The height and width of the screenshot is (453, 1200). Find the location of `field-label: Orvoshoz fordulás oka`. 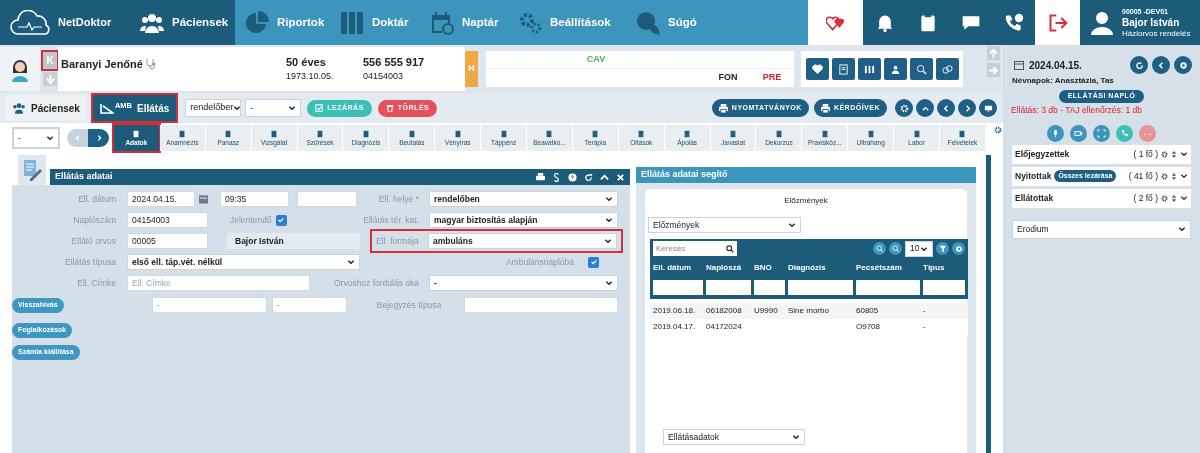

field-label: Orvoshoz fordulás oka is located at coordinates (376, 283).